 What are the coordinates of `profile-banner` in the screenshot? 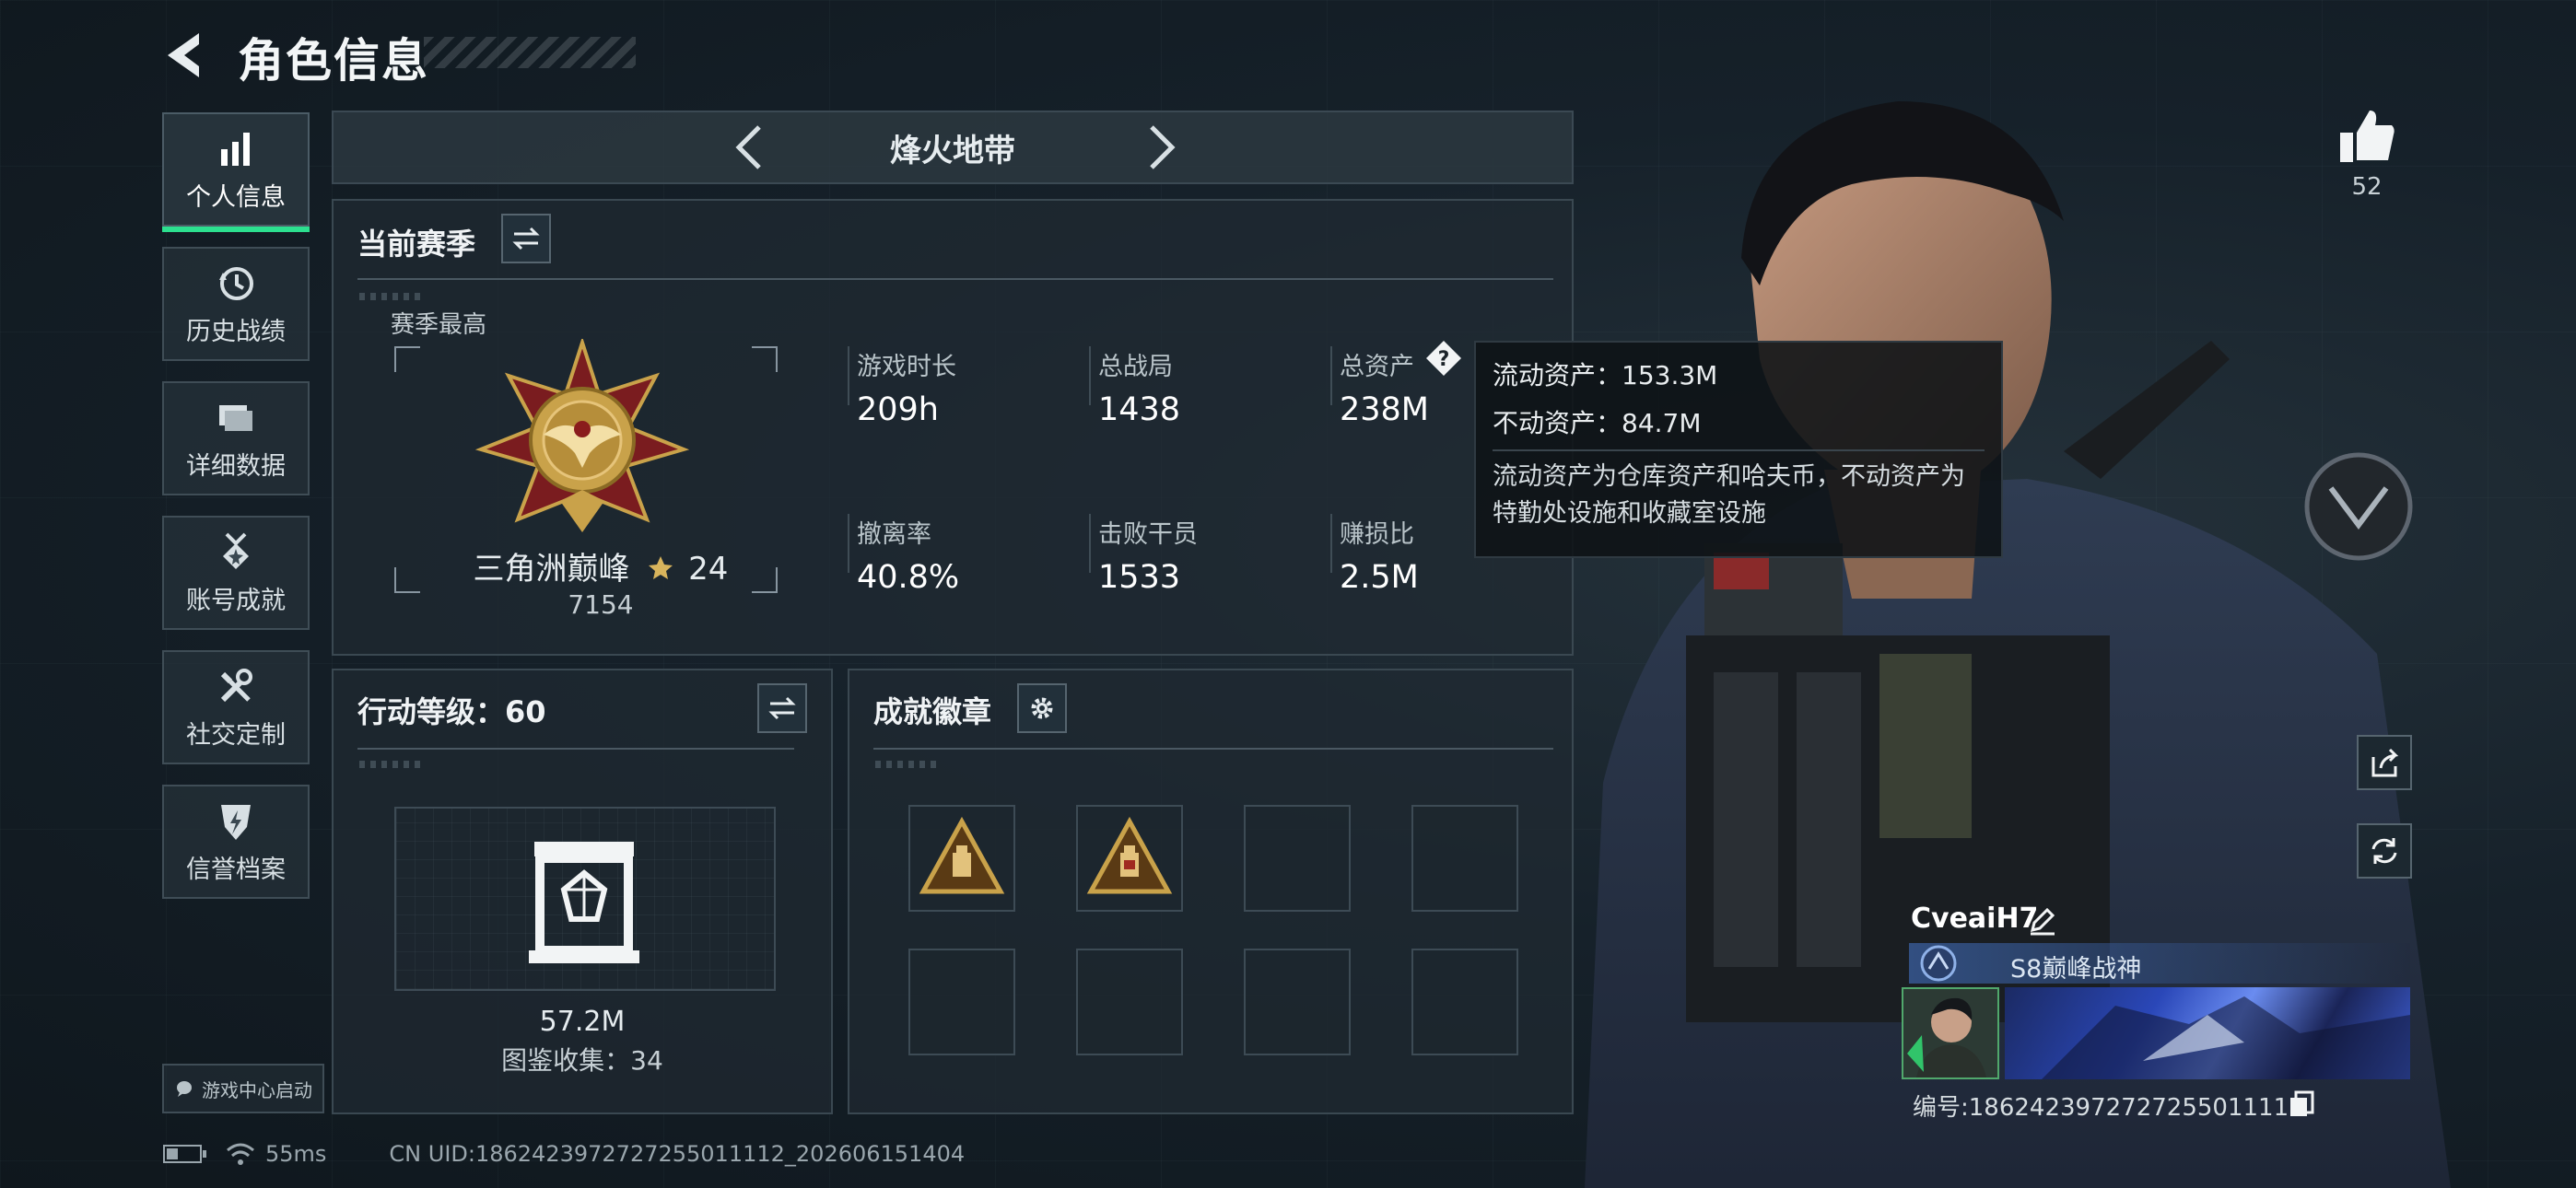 It's located at (2207, 1033).